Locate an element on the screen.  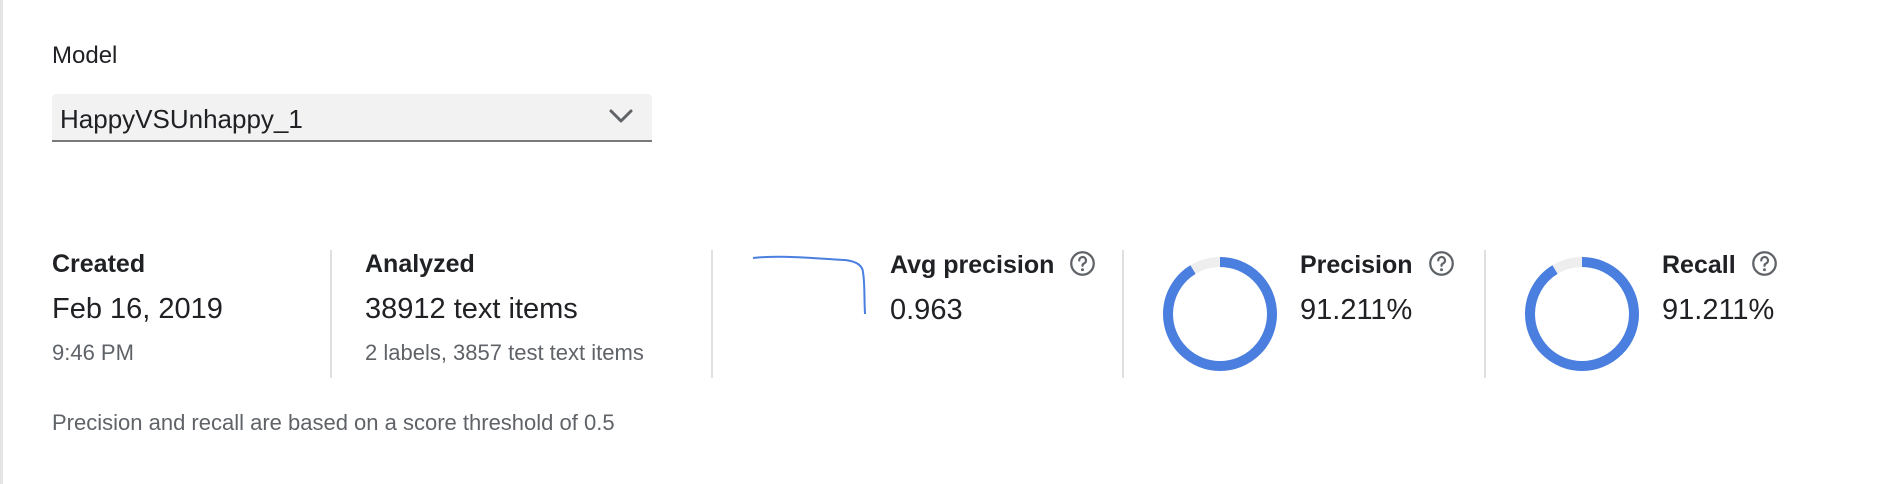
precision-value: 91.211% is located at coordinates (1356, 310).